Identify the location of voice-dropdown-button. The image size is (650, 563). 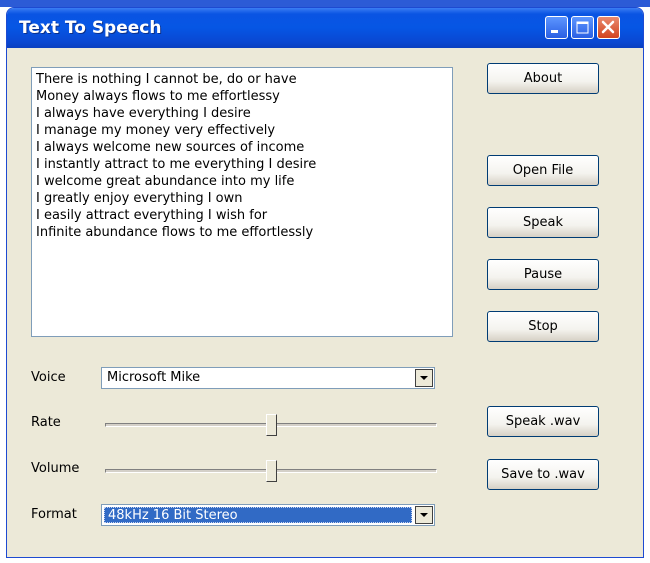
(424, 378).